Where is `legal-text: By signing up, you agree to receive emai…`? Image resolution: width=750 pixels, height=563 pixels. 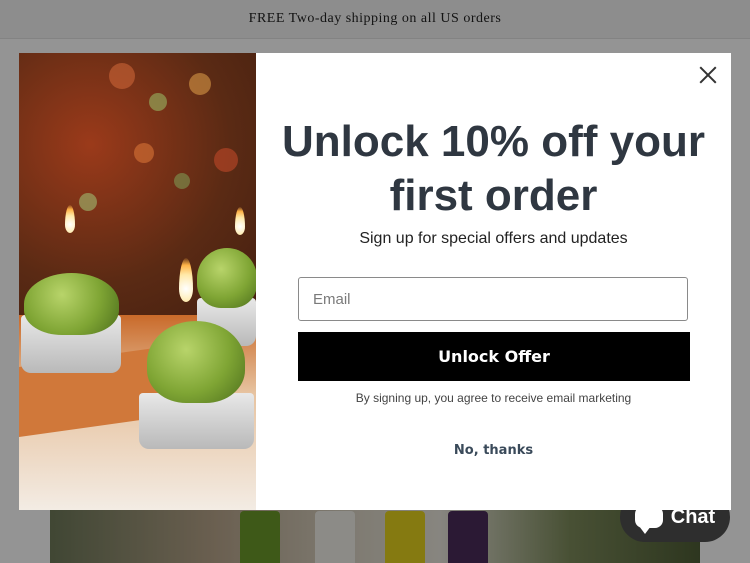
legal-text: By signing up, you agree to receive emai… is located at coordinates (493, 398).